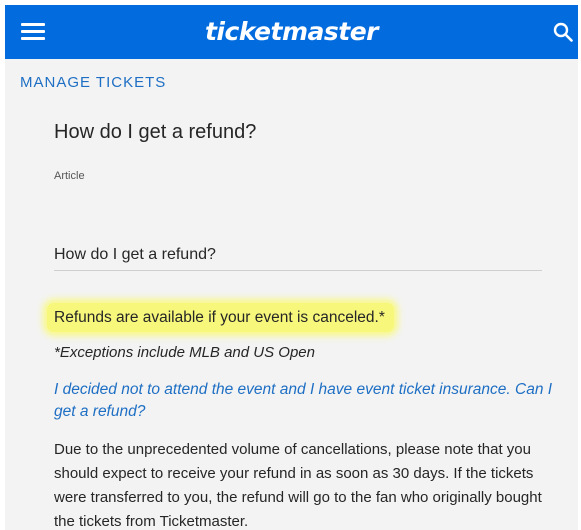 The width and height of the screenshot is (581, 530). What do you see at coordinates (184, 352) in the screenshot?
I see `exceptions-note: *Exceptions include MLB and US Open` at bounding box center [184, 352].